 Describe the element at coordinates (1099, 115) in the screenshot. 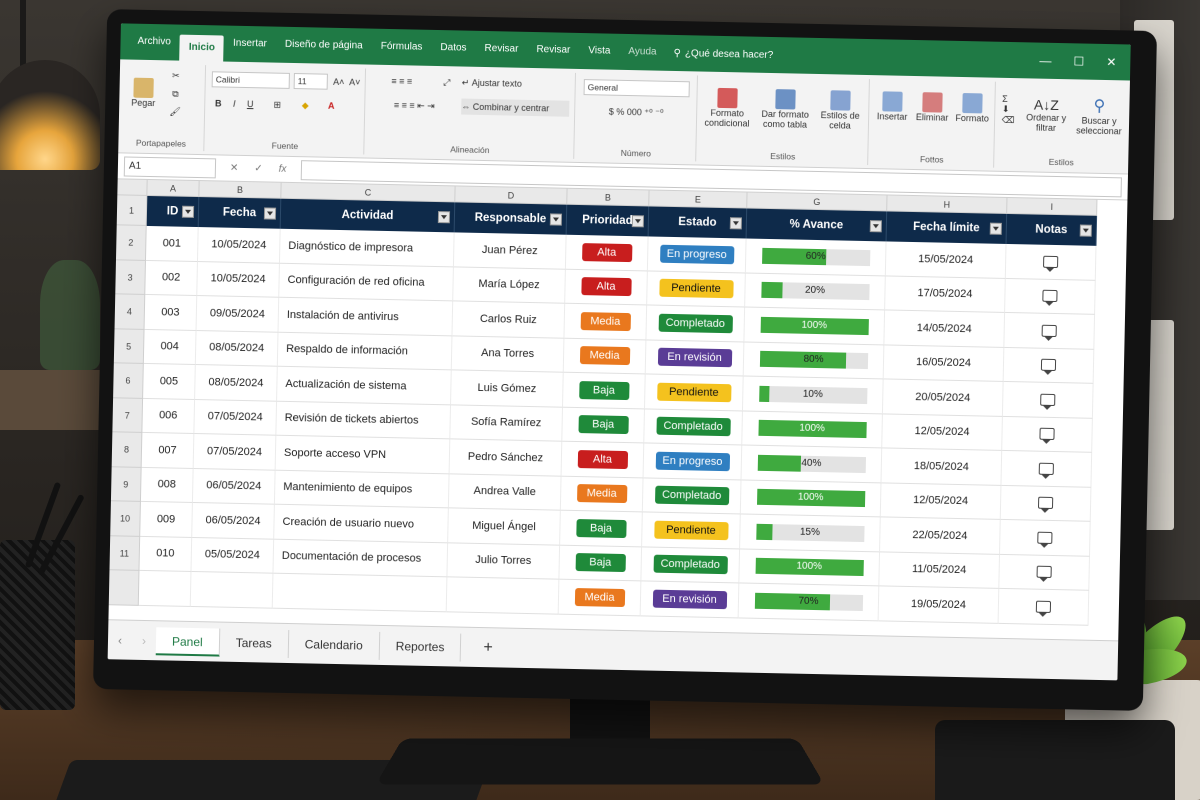

I see `find-select-button: ⚲ Buscar y seleccionar` at that location.